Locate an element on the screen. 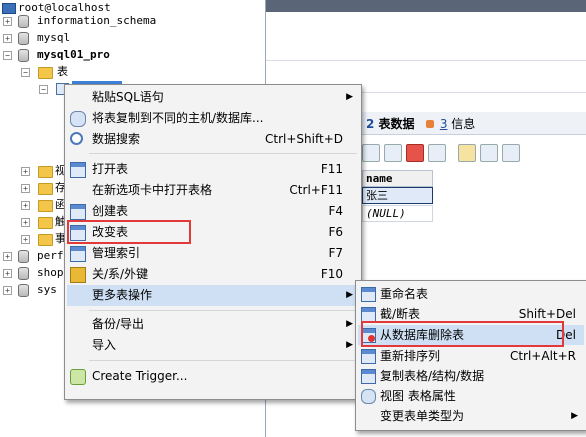 Image resolution: width=586 pixels, height=437 pixels. annotation-highlight-box is located at coordinates (129, 232).